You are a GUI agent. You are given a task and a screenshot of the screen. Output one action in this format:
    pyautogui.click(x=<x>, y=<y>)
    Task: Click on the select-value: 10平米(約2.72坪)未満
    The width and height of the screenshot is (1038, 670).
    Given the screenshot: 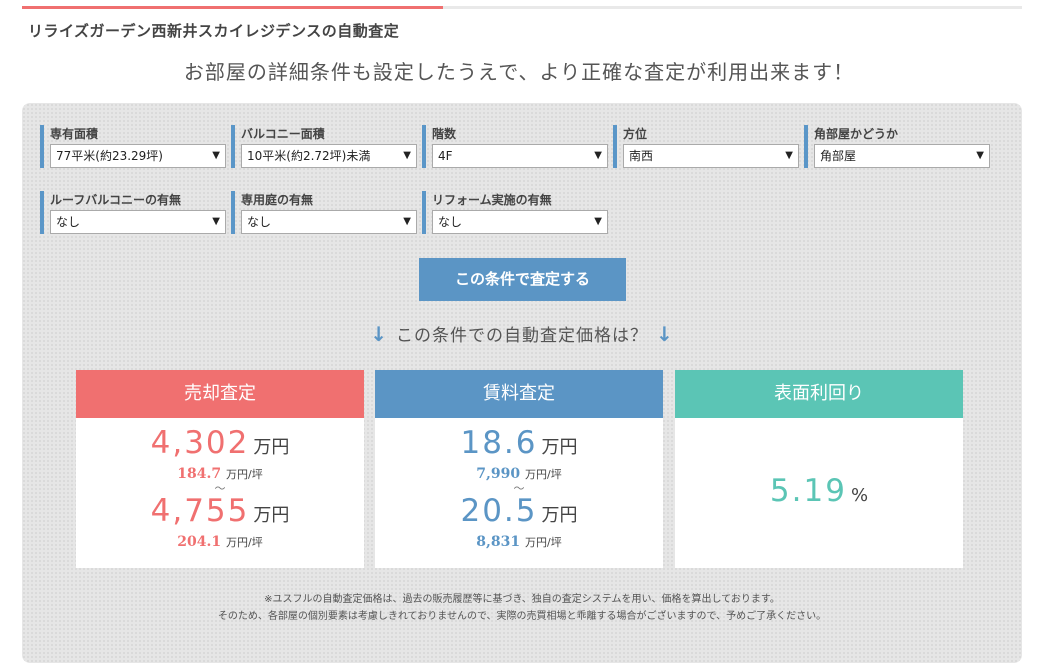 What is the action you would take?
    pyautogui.click(x=309, y=156)
    